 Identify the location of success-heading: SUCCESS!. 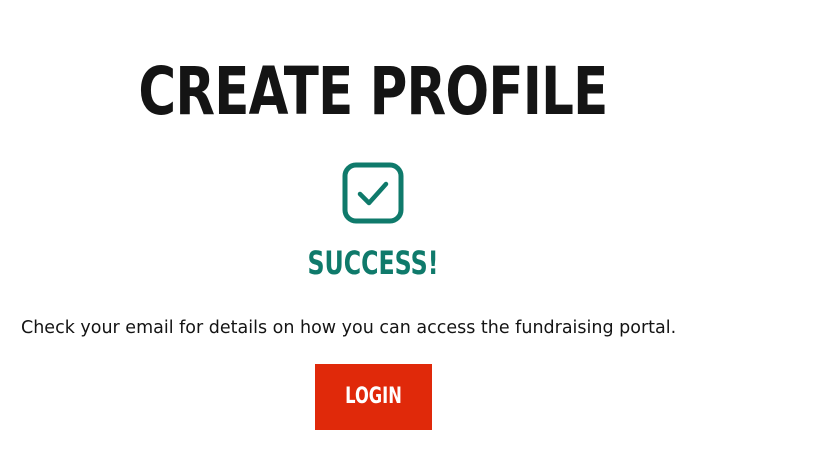
(373, 263).